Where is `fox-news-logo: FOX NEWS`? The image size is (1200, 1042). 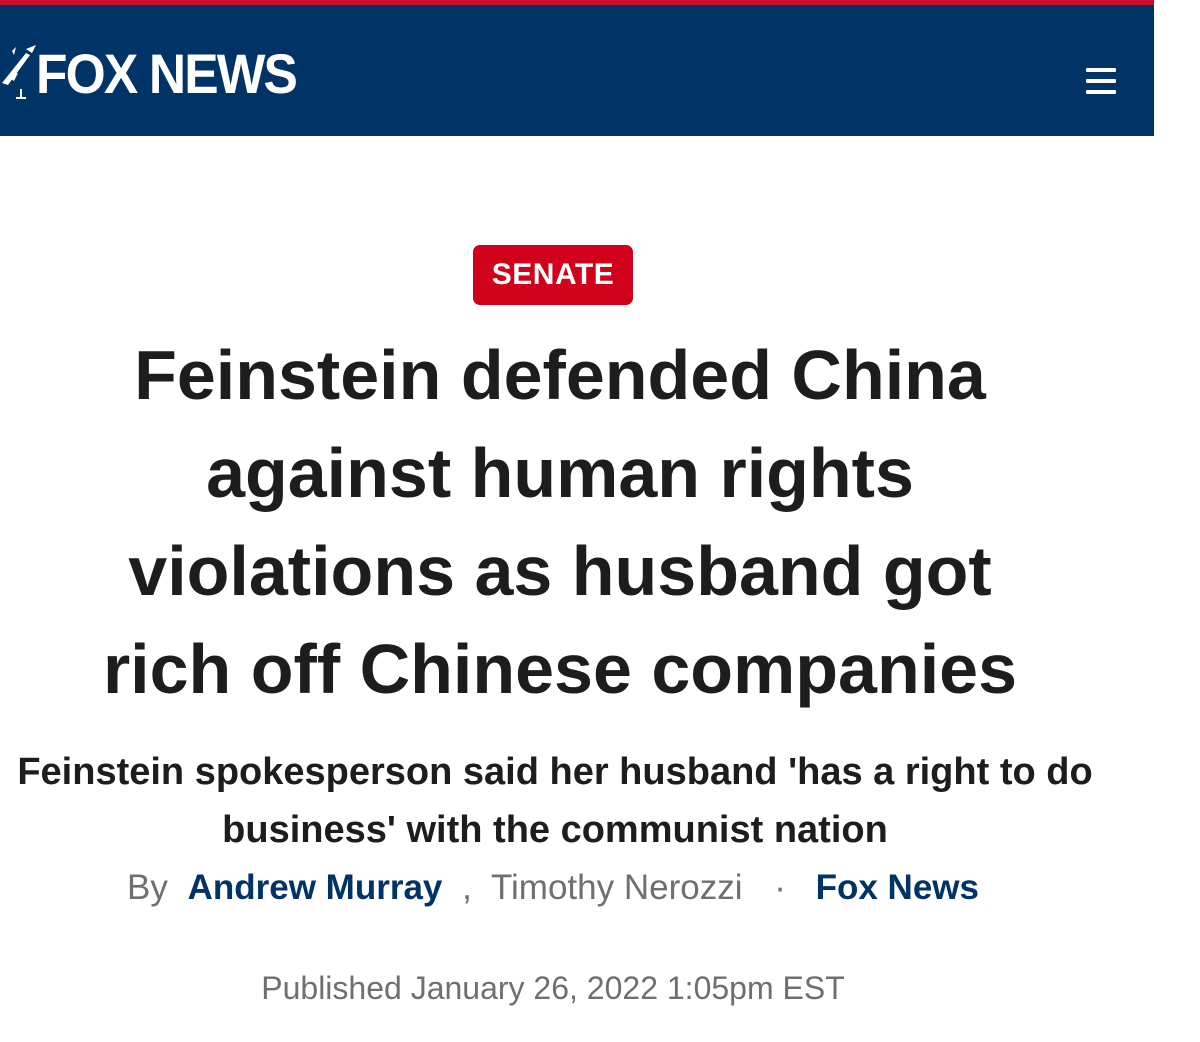 fox-news-logo: FOX NEWS is located at coordinates (159, 74).